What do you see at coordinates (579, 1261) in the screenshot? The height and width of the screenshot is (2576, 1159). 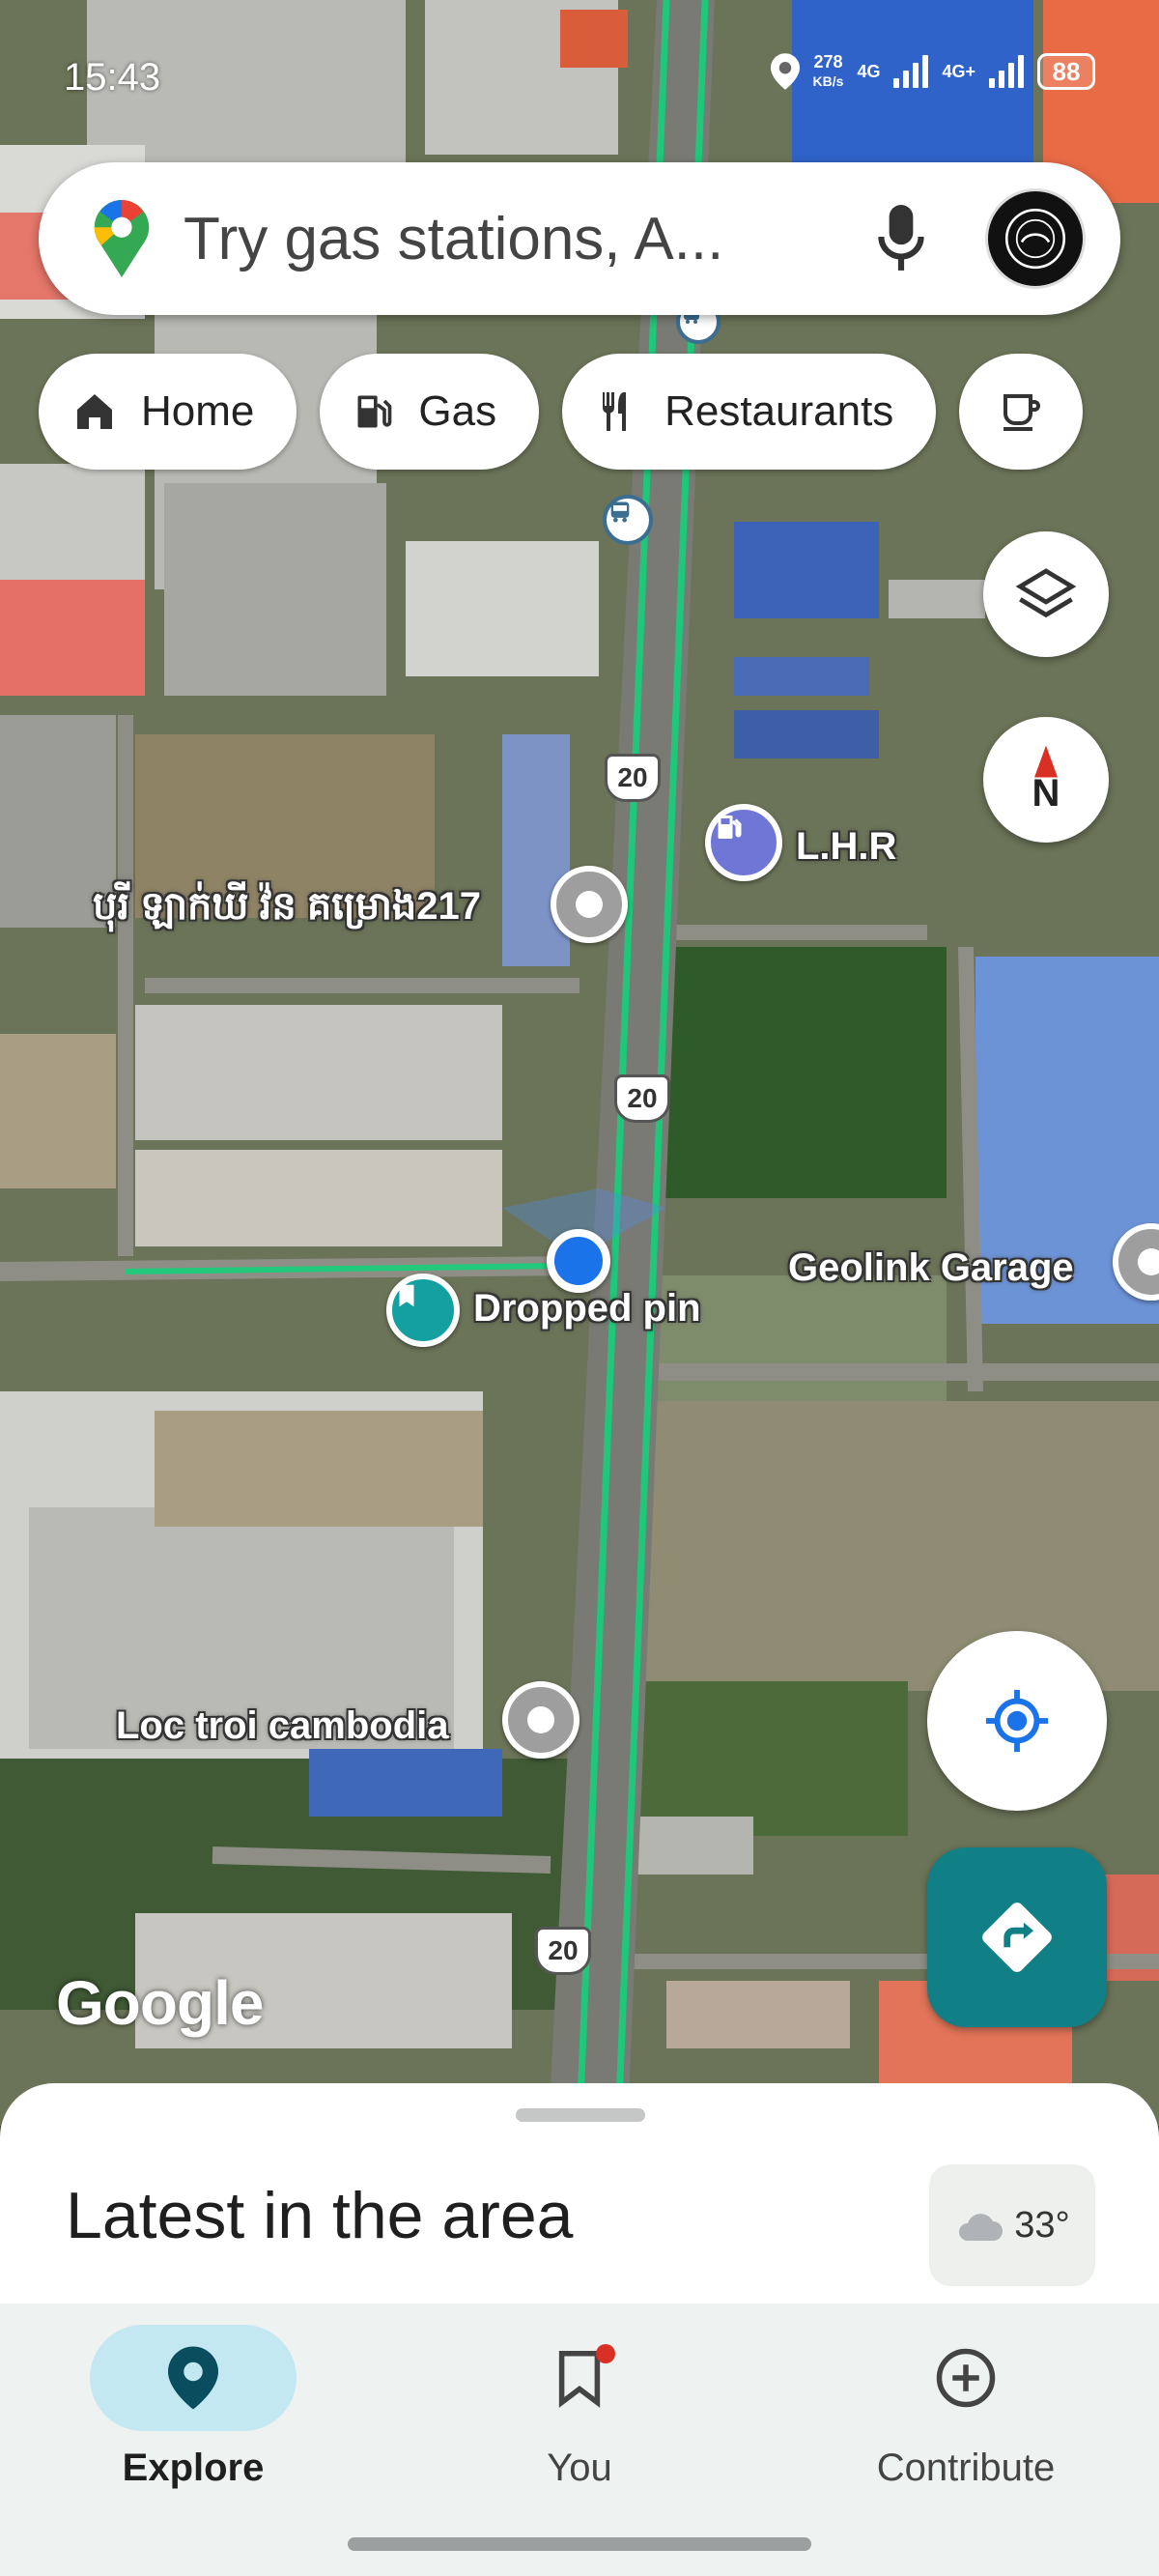 I see `current-location-dot` at bounding box center [579, 1261].